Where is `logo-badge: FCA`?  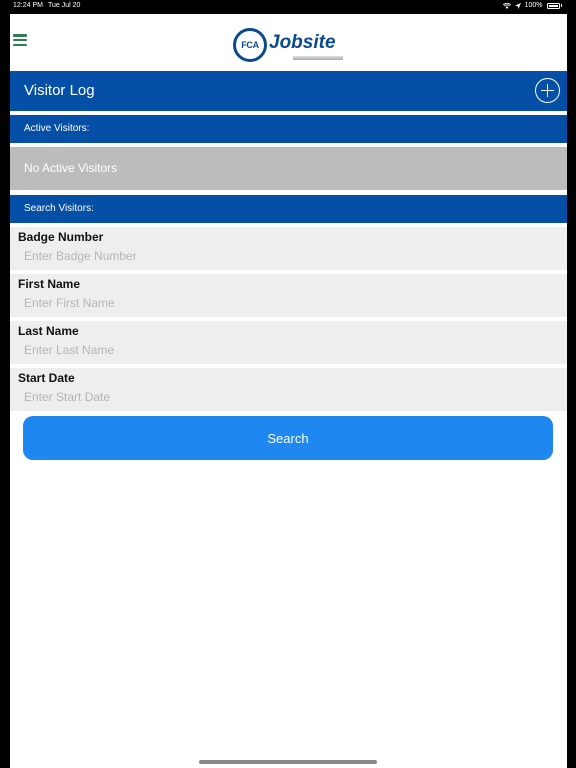 logo-badge: FCA is located at coordinates (250, 45).